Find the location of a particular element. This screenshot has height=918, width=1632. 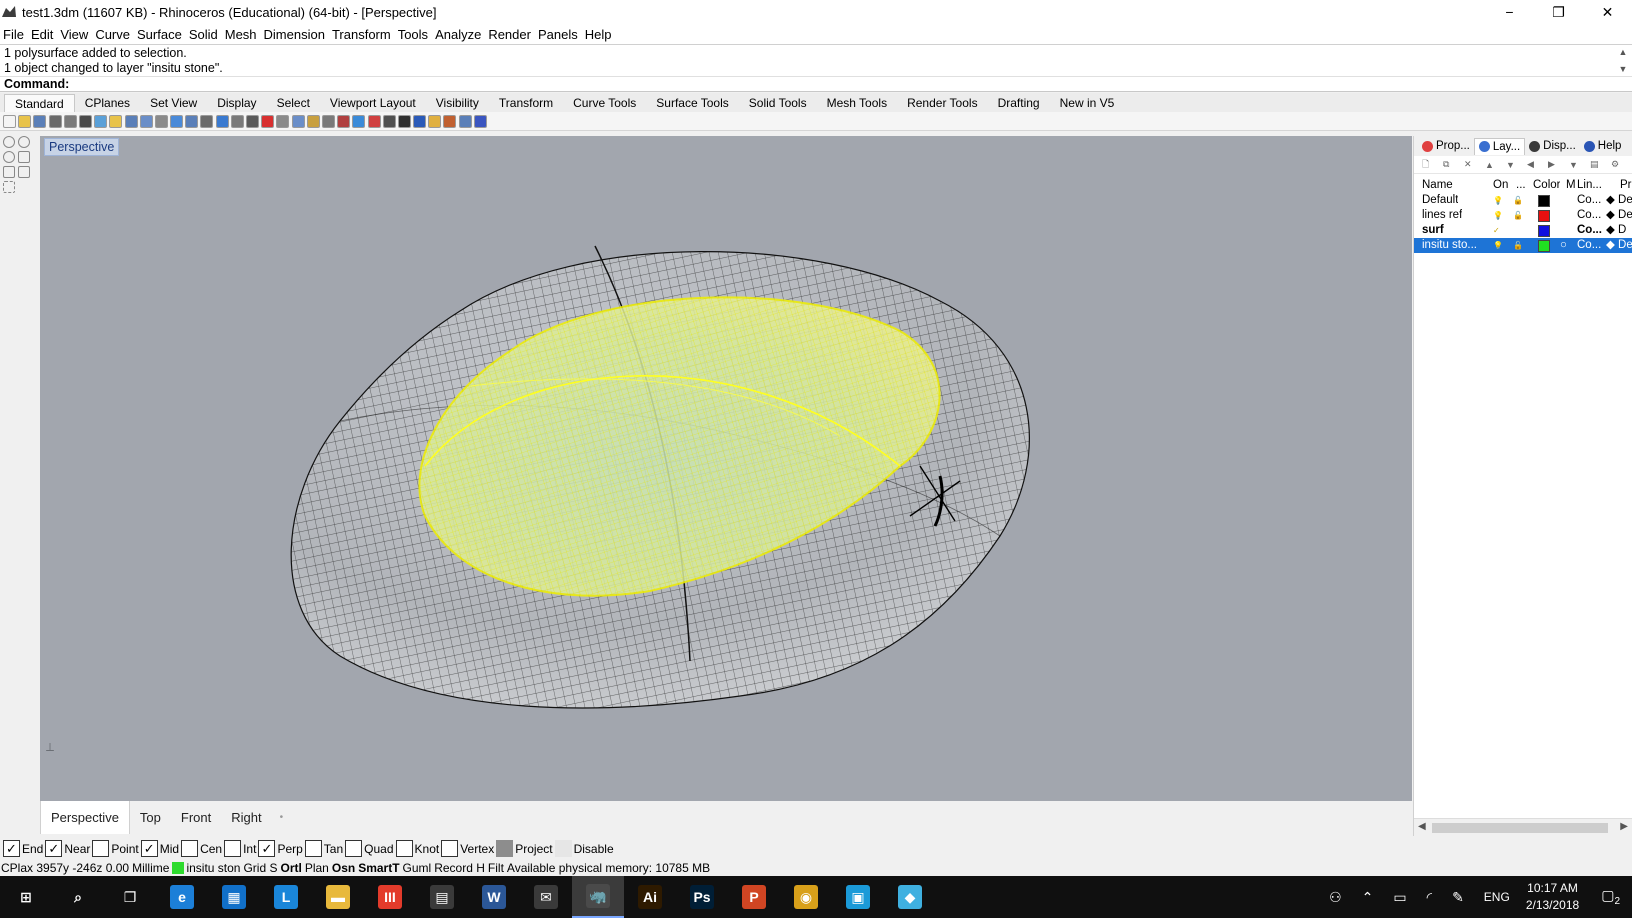

layer-row: lines ref 💡 🔓 Co... ◆ De is located at coordinates (1523, 215).